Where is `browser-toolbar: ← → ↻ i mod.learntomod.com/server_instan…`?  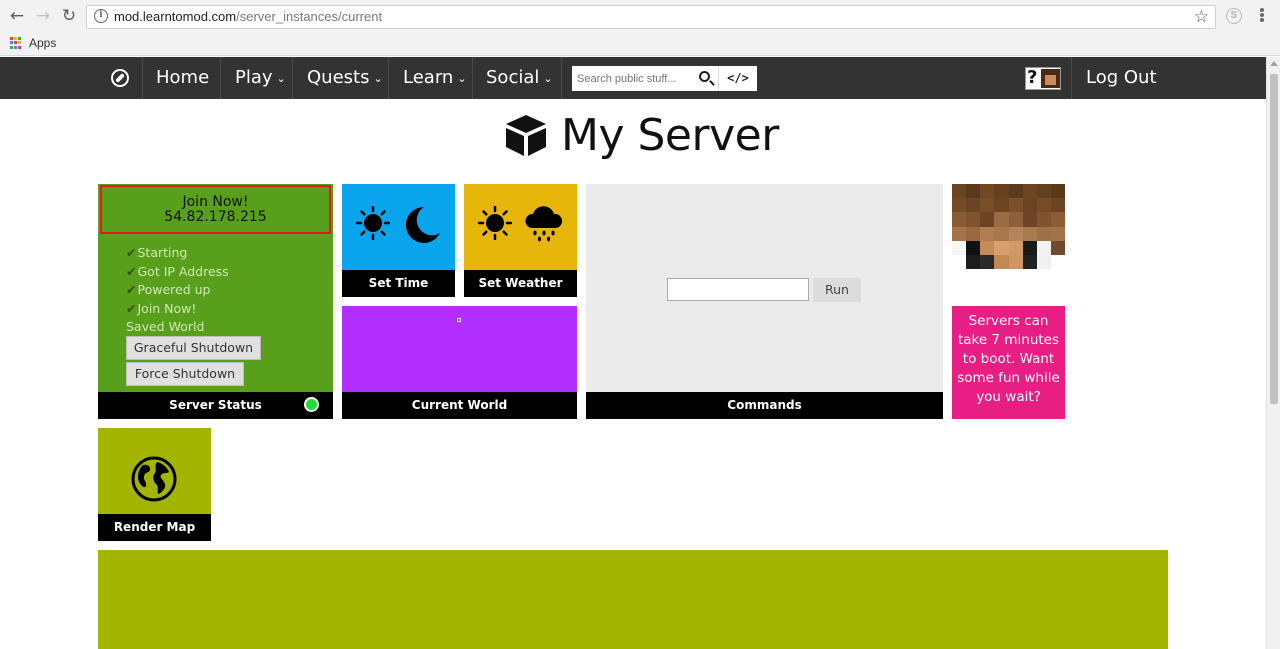
browser-toolbar: ← → ↻ i mod.learntomod.com/server_instan… is located at coordinates (640, 16).